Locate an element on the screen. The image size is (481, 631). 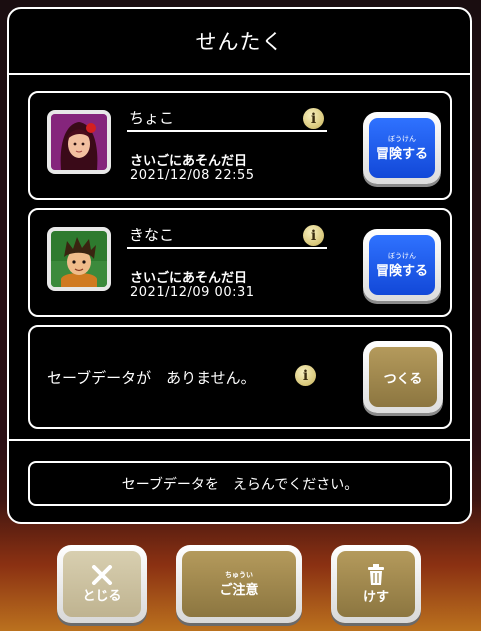
dialog-title: せんたく is located at coordinates (239, 42).